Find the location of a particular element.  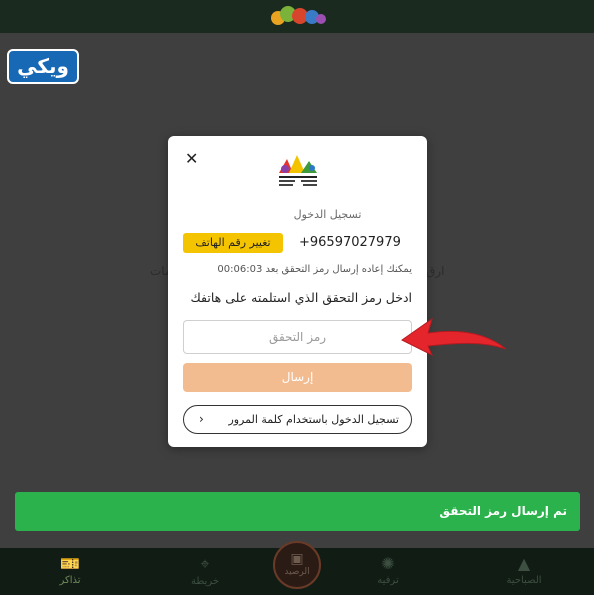

close-icon: ✕ is located at coordinates (191, 158).